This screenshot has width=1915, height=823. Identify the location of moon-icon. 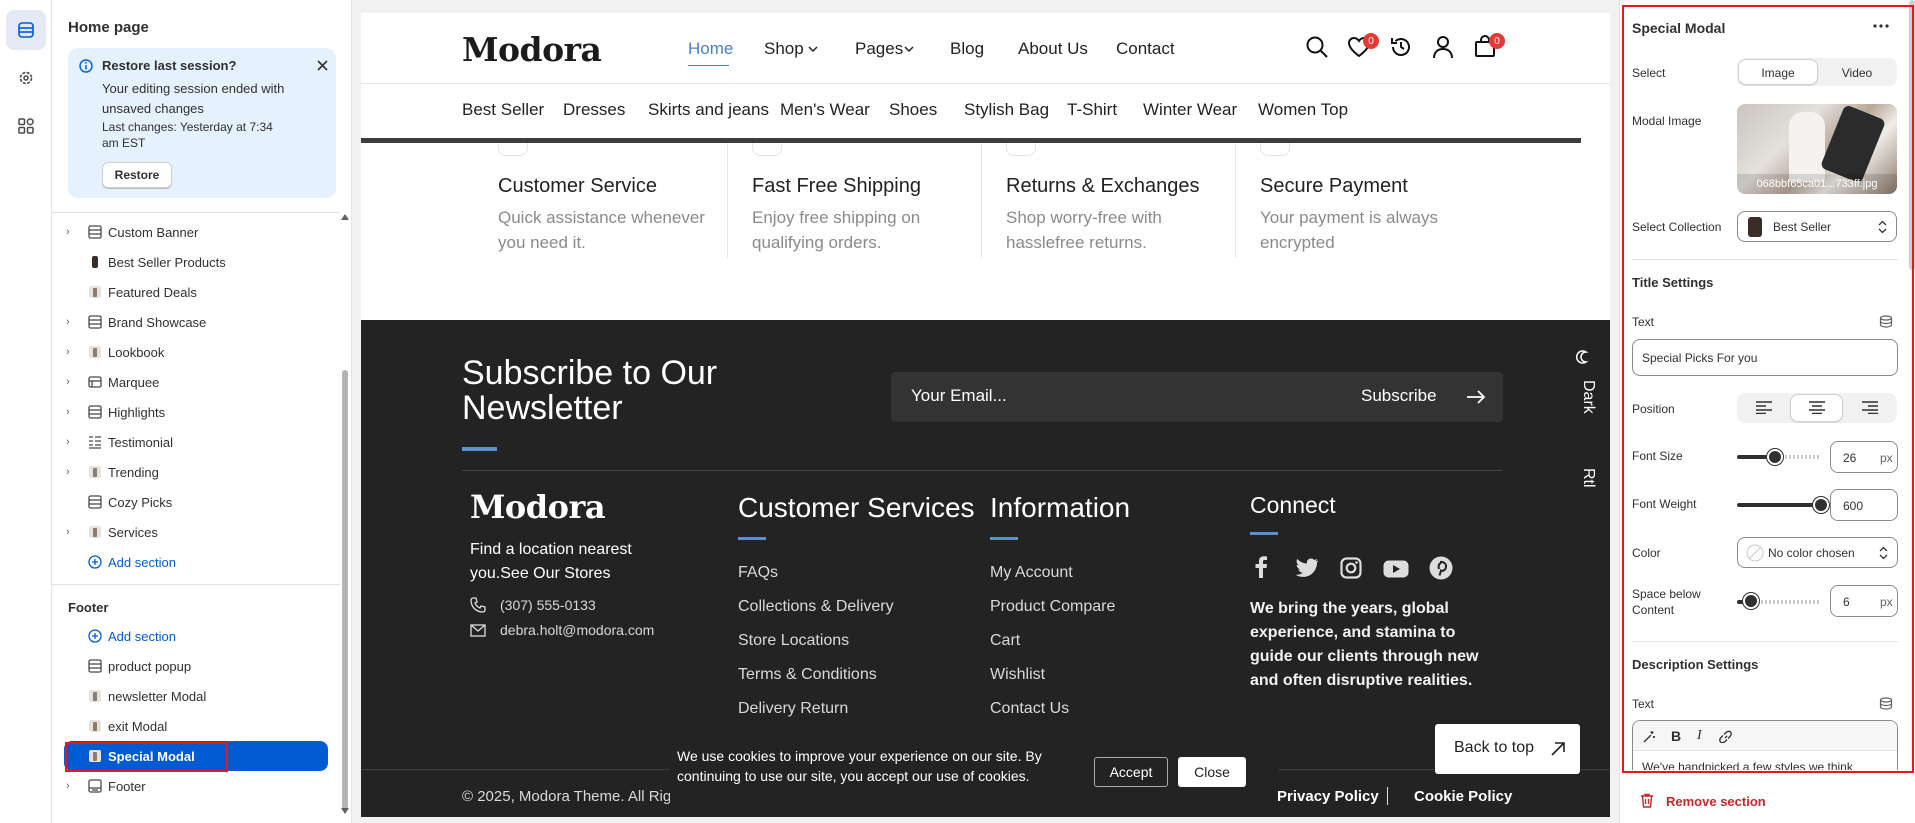
(1583, 357).